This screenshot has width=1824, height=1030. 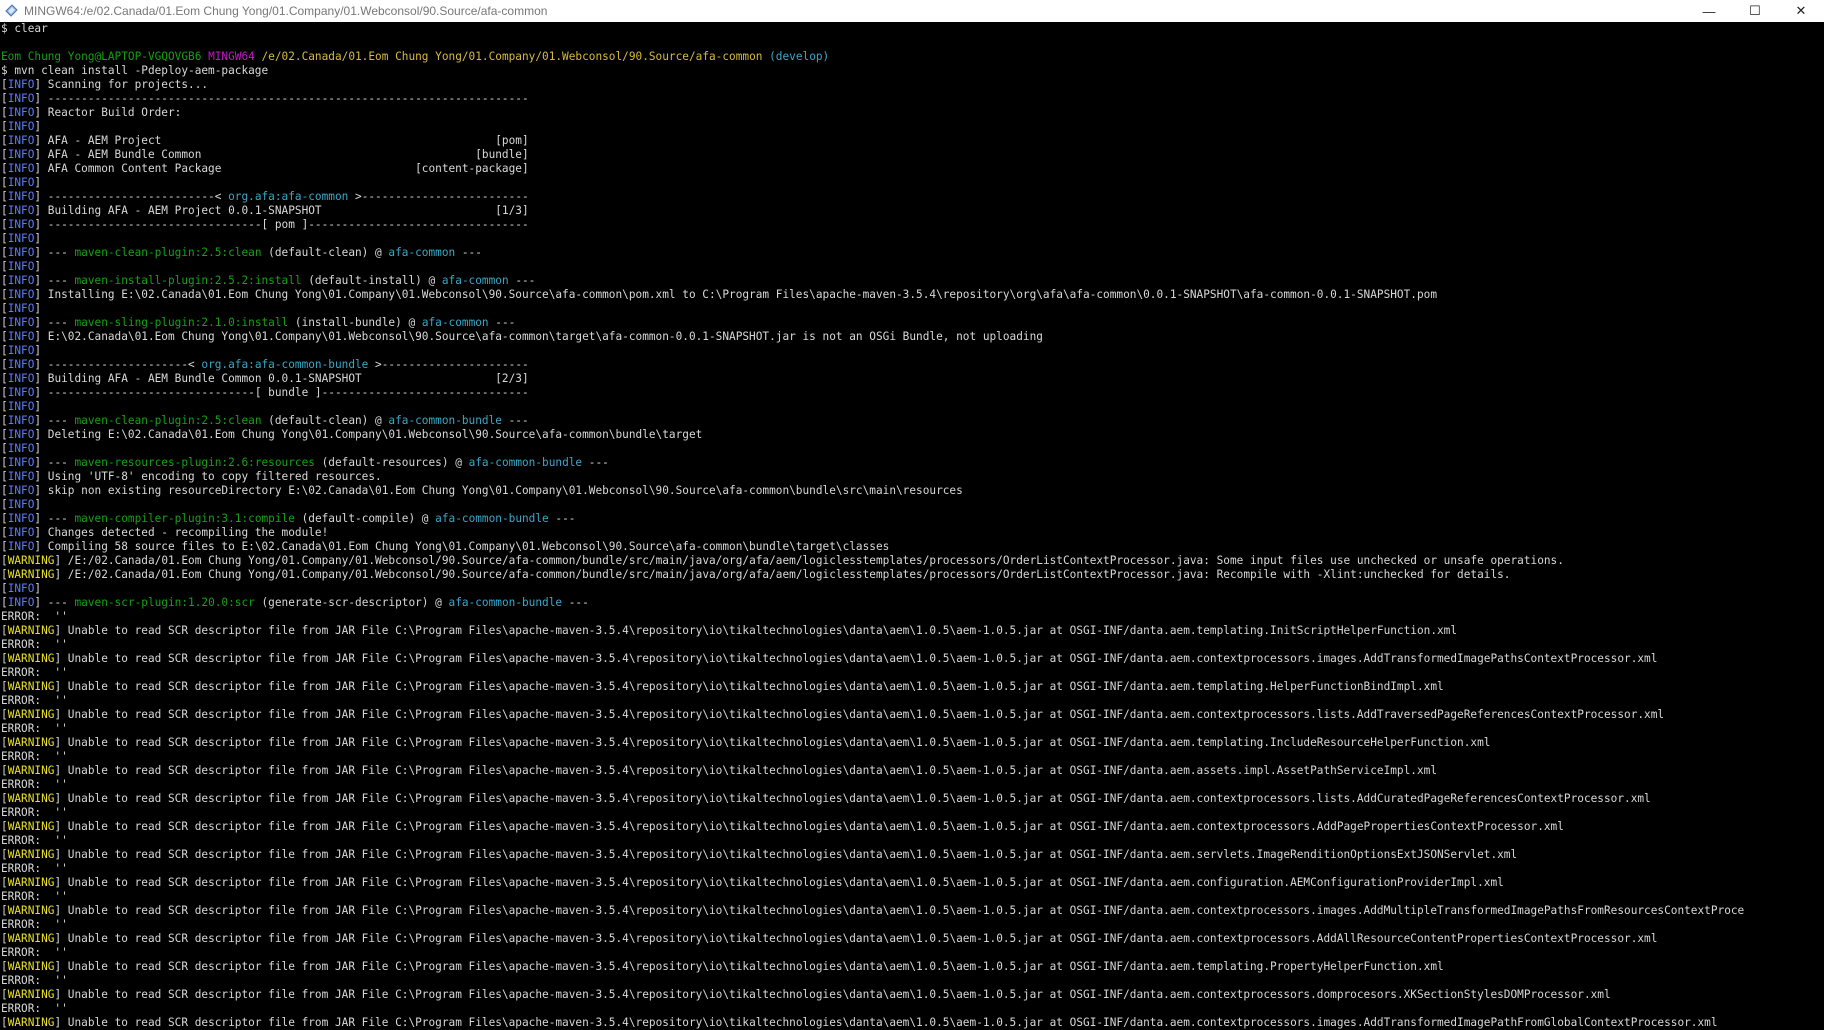 What do you see at coordinates (912, 155) in the screenshot?
I see `terminal-line: [INFO] AFA - AEM Bundle Common [bundle]` at bounding box center [912, 155].